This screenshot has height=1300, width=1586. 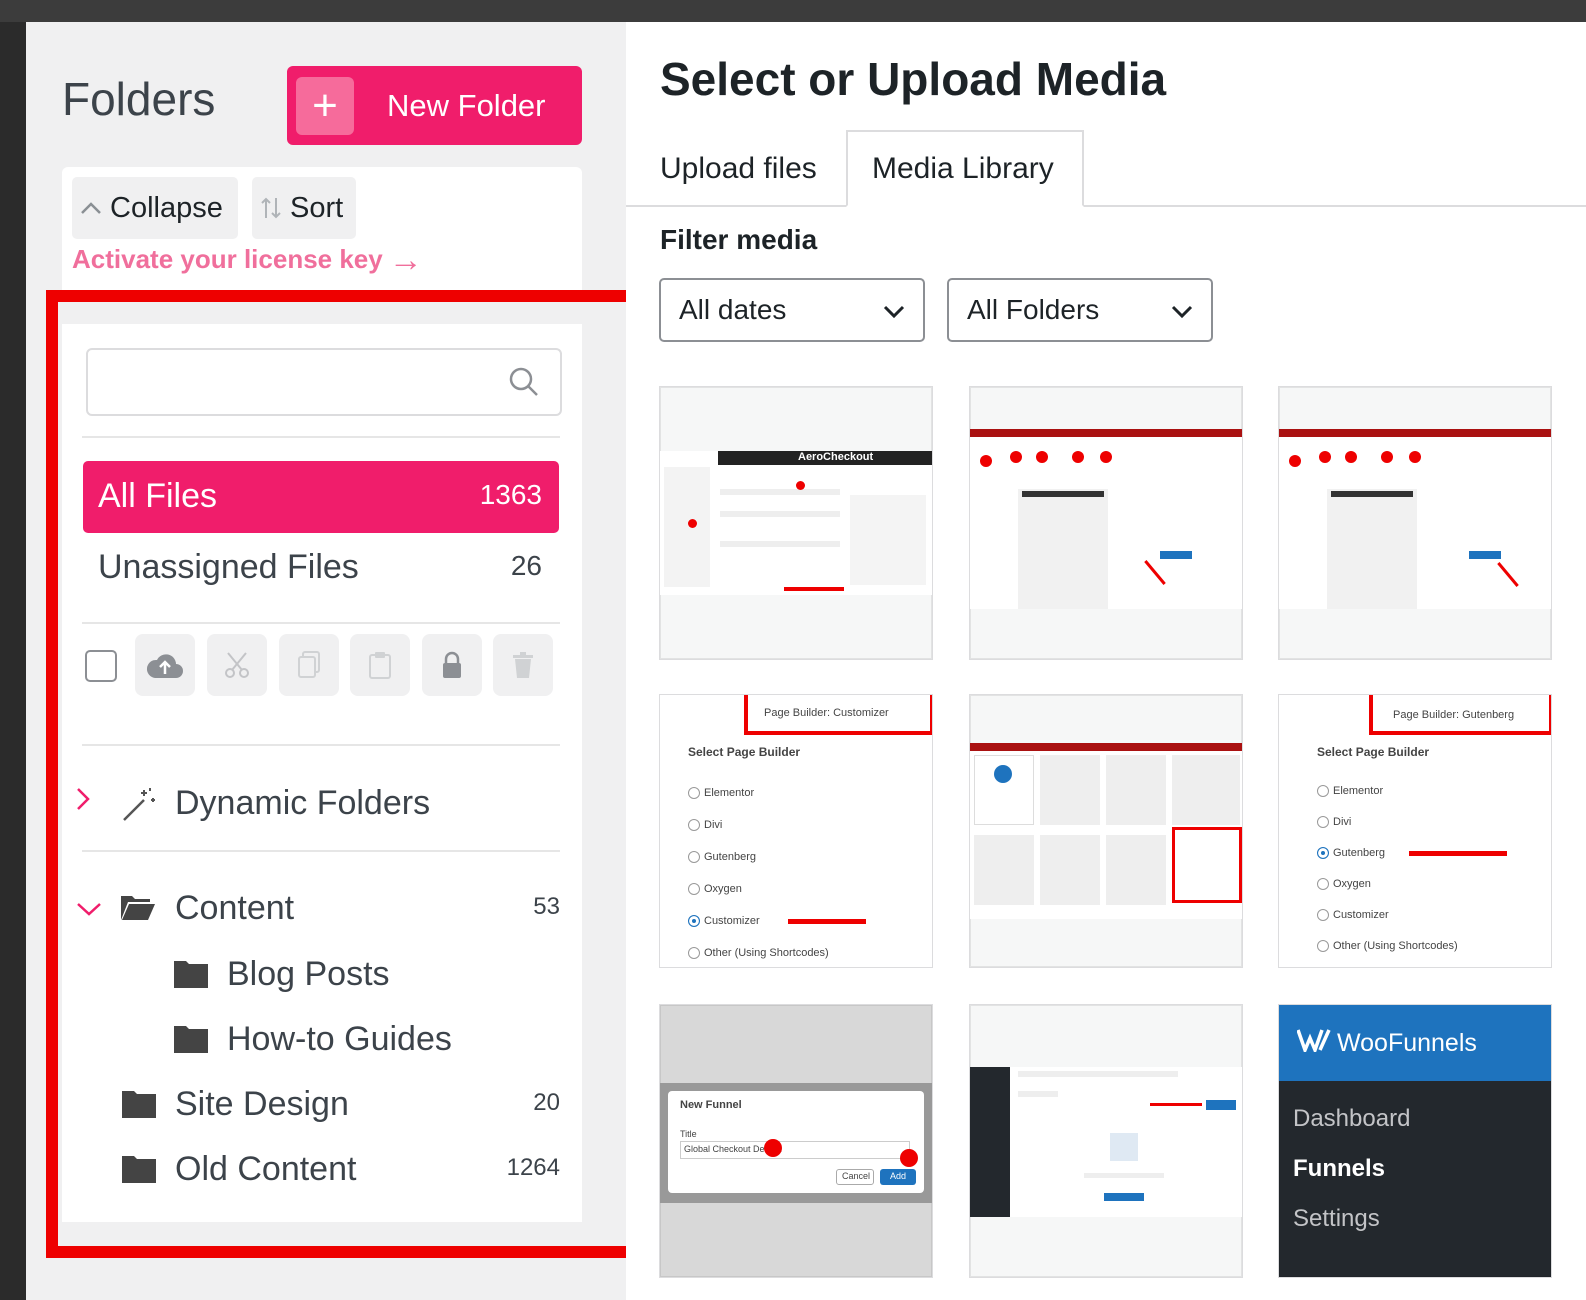 I want to click on page-builder-text: Page Builder: Customizer, so click(x=826, y=713).